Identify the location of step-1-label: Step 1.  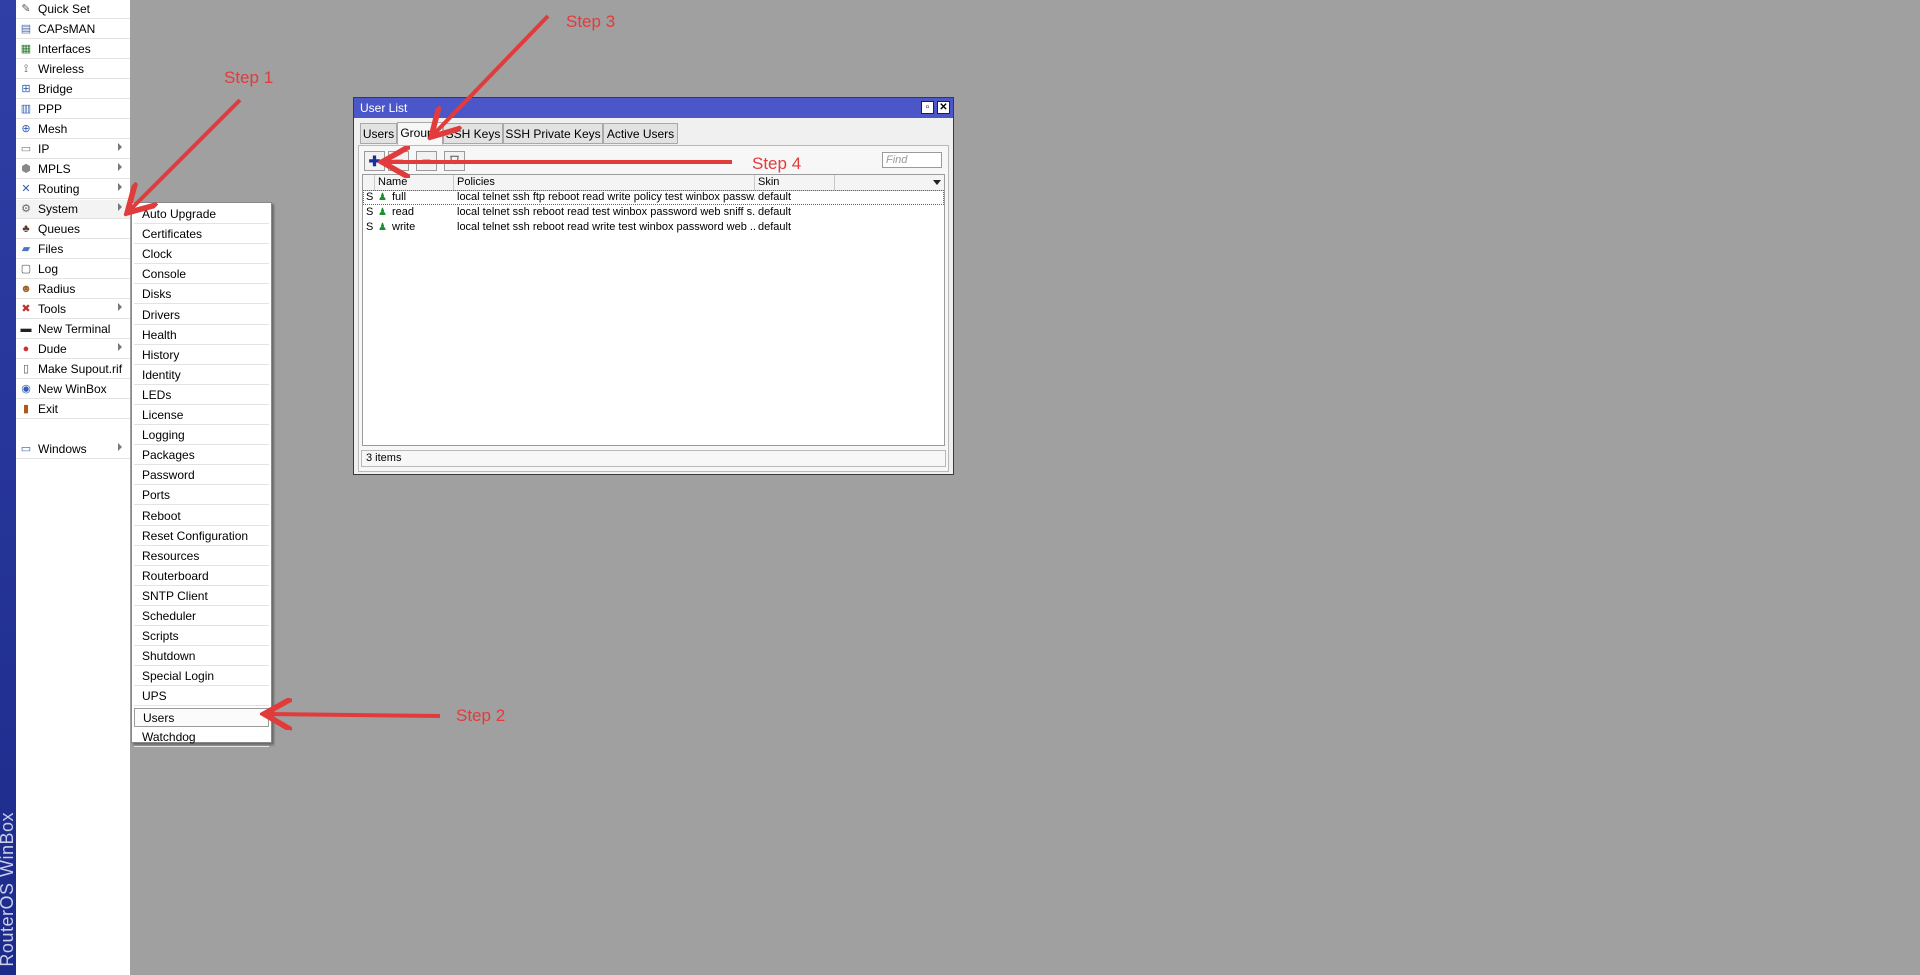
(249, 77).